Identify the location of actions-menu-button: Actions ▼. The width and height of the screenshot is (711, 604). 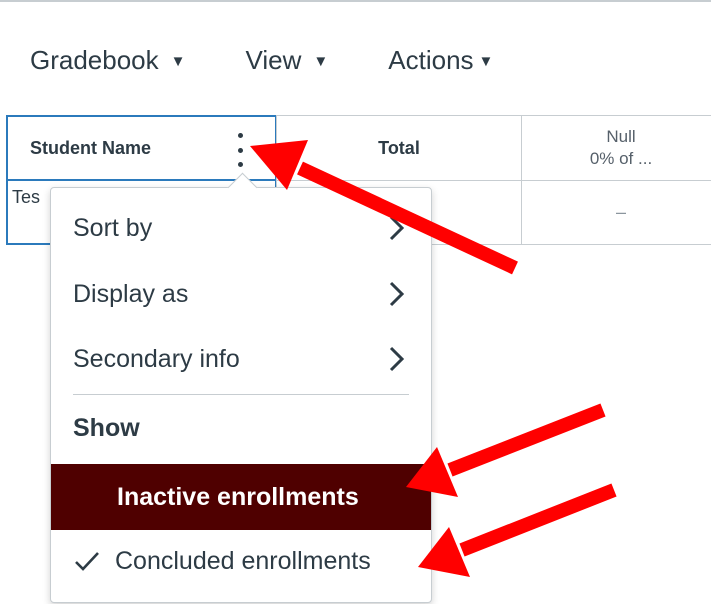
(440, 60).